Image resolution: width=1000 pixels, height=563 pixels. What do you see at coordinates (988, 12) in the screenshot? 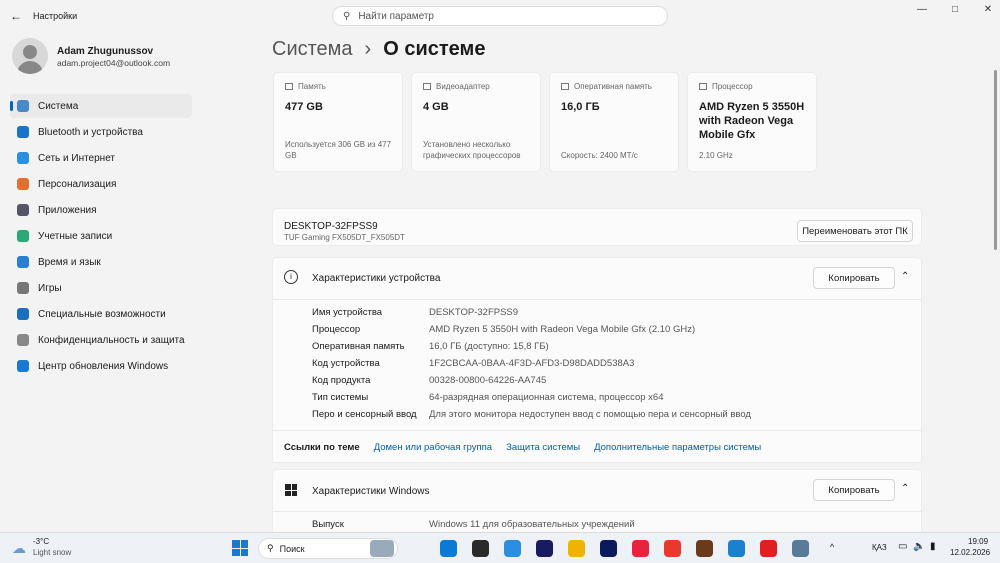
I see `close-button: ✕` at bounding box center [988, 12].